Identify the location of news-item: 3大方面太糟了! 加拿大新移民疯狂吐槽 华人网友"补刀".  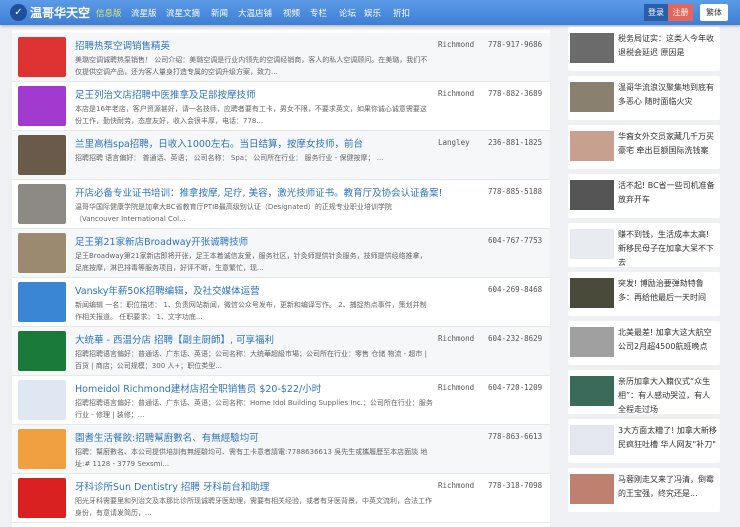
(644, 441).